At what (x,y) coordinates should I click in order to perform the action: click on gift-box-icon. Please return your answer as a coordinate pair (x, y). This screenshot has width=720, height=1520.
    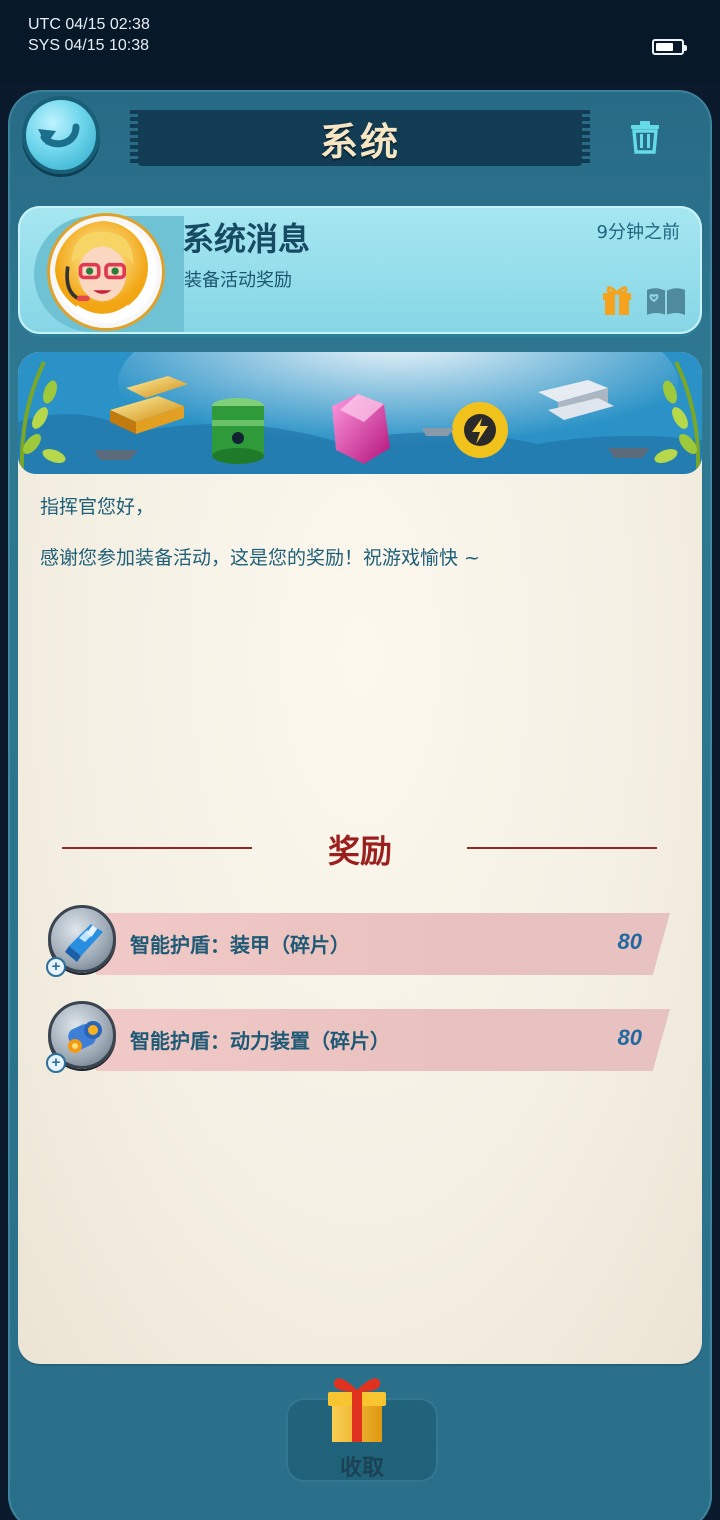
    Looking at the image, I should click on (357, 1408).